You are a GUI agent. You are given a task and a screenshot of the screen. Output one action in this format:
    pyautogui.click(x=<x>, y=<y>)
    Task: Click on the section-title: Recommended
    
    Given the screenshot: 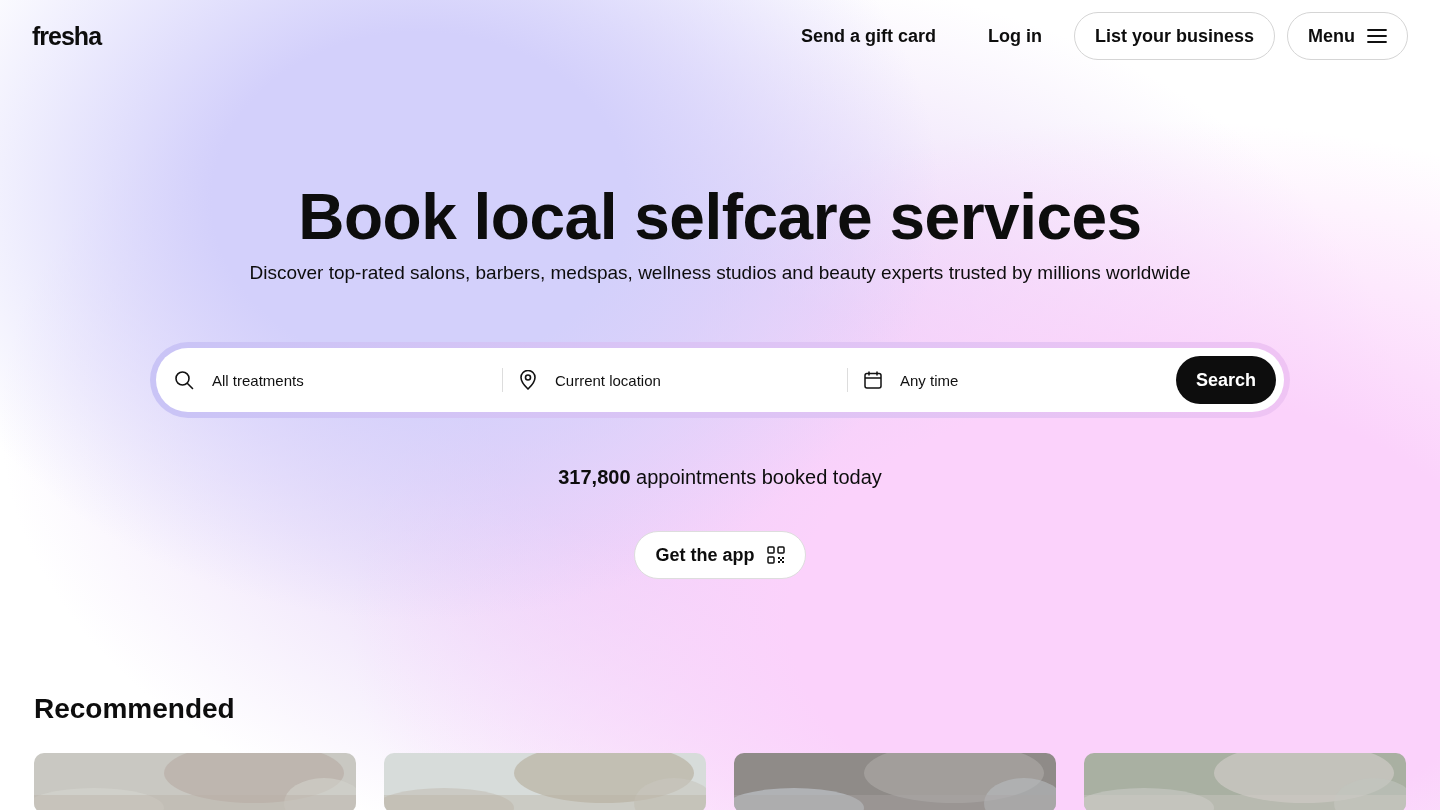 What is the action you would take?
    pyautogui.click(x=135, y=709)
    